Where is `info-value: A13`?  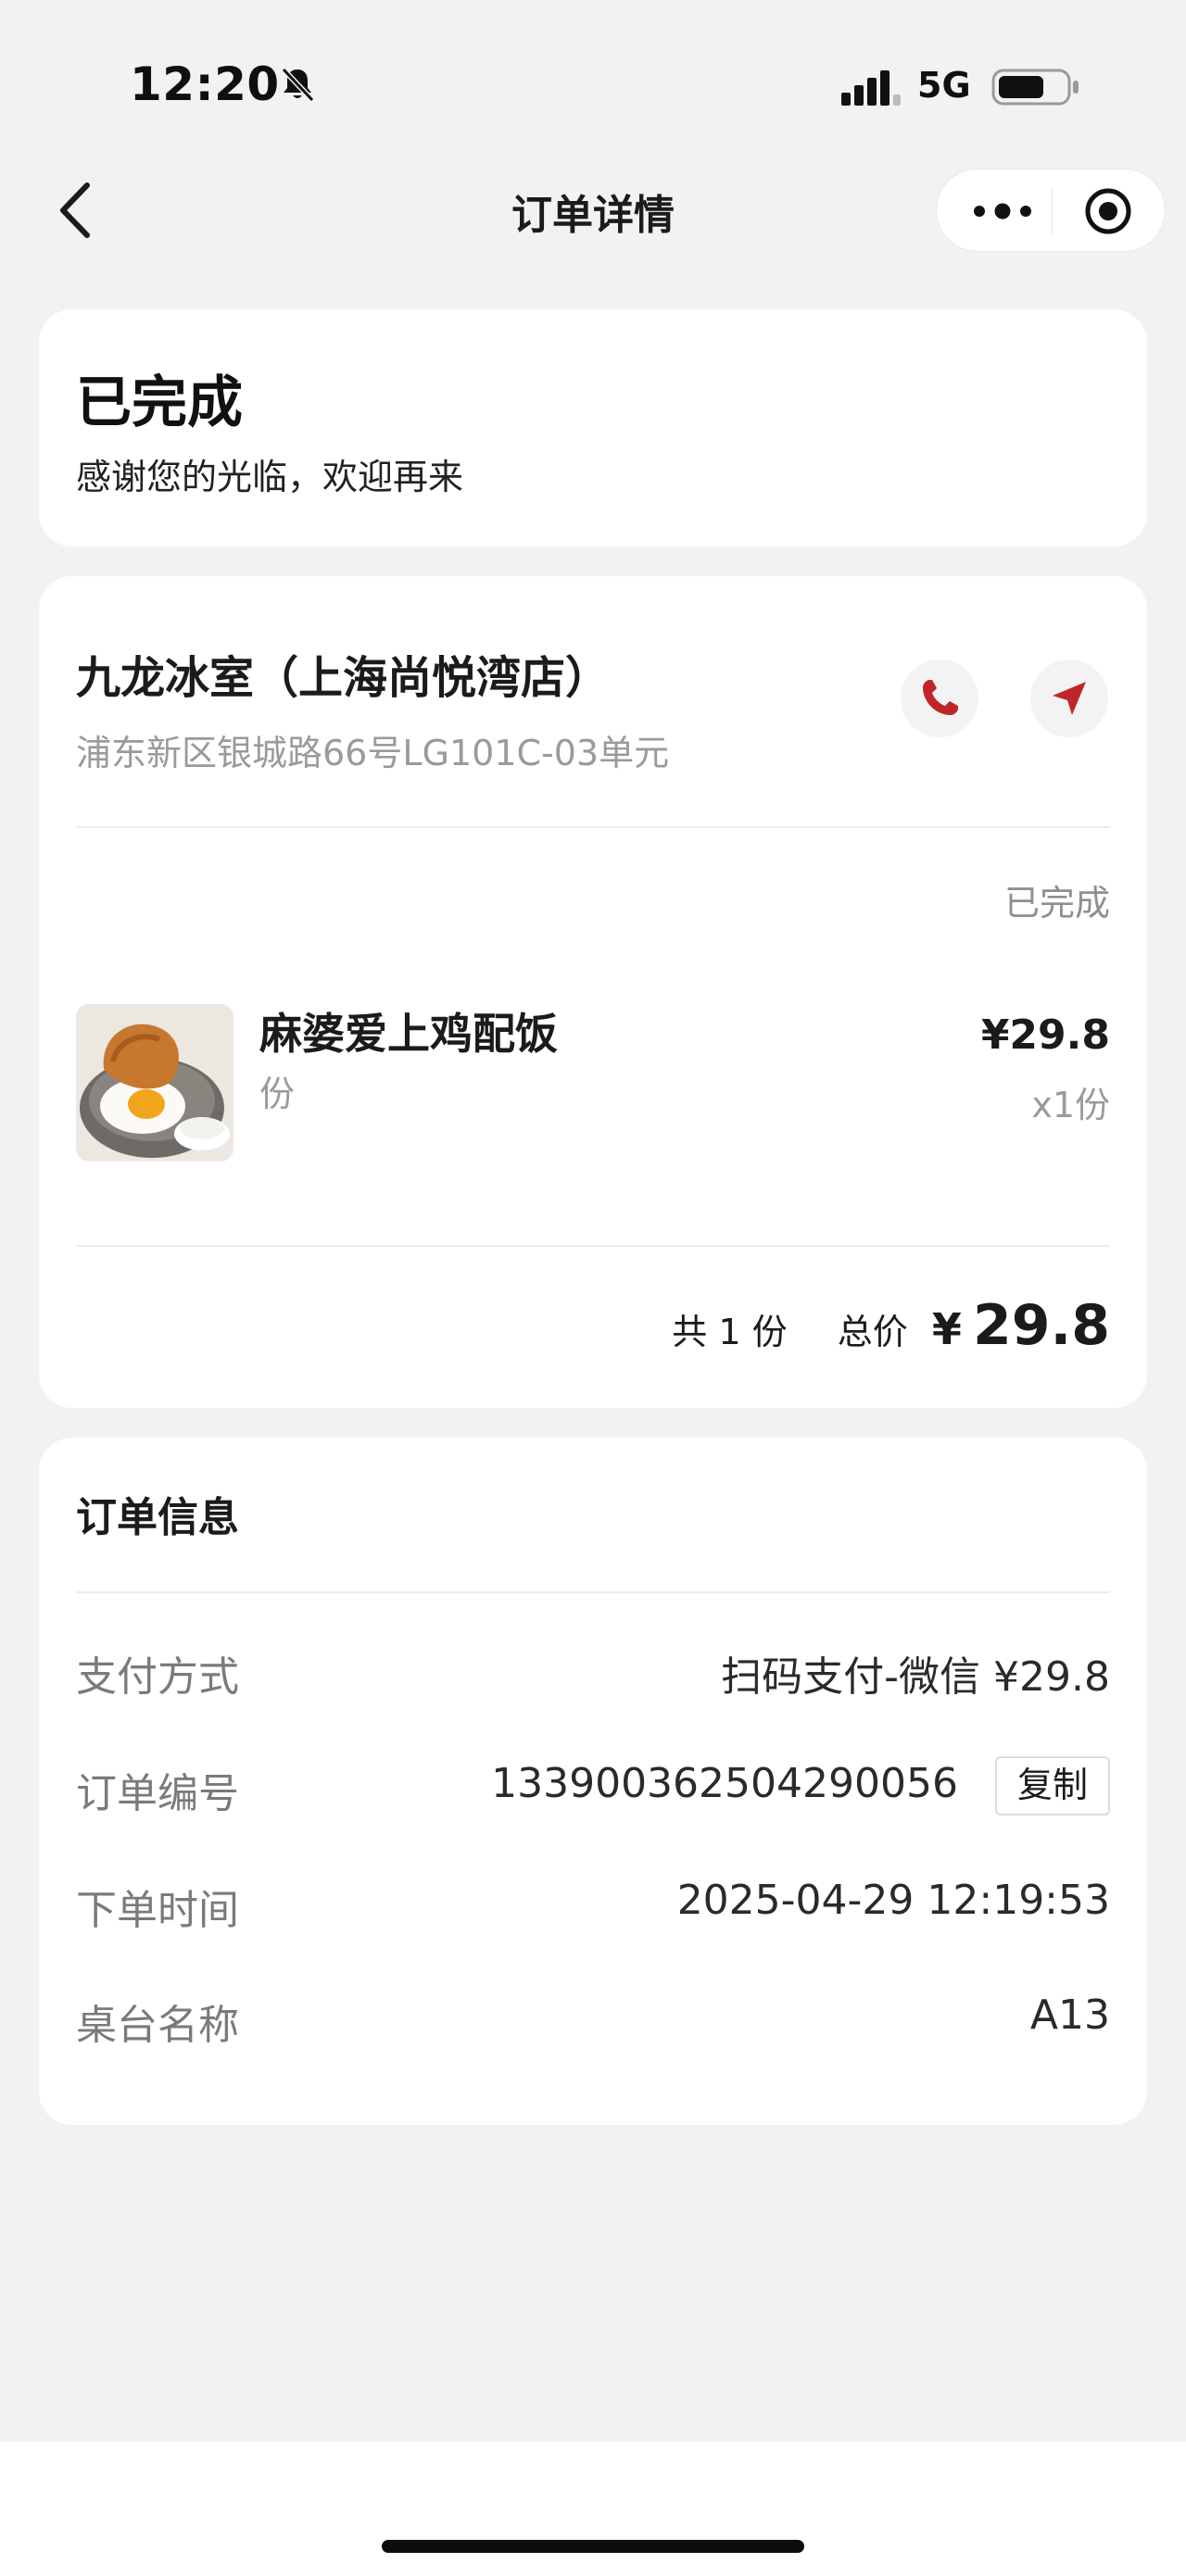 info-value: A13 is located at coordinates (1069, 2015).